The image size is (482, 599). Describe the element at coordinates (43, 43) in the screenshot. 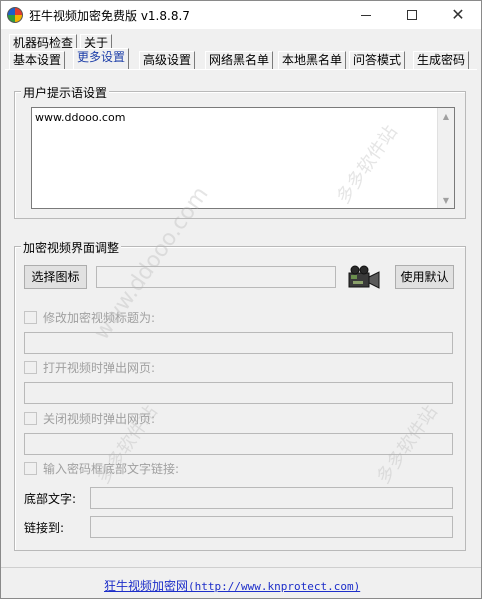

I see `tab-machine-code: 机器码检查` at that location.